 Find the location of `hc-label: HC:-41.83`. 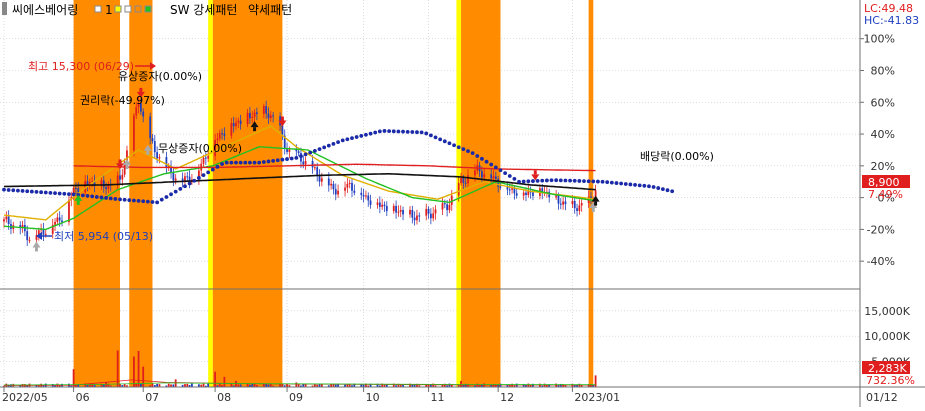

hc-label: HC:-41.83 is located at coordinates (891, 20).